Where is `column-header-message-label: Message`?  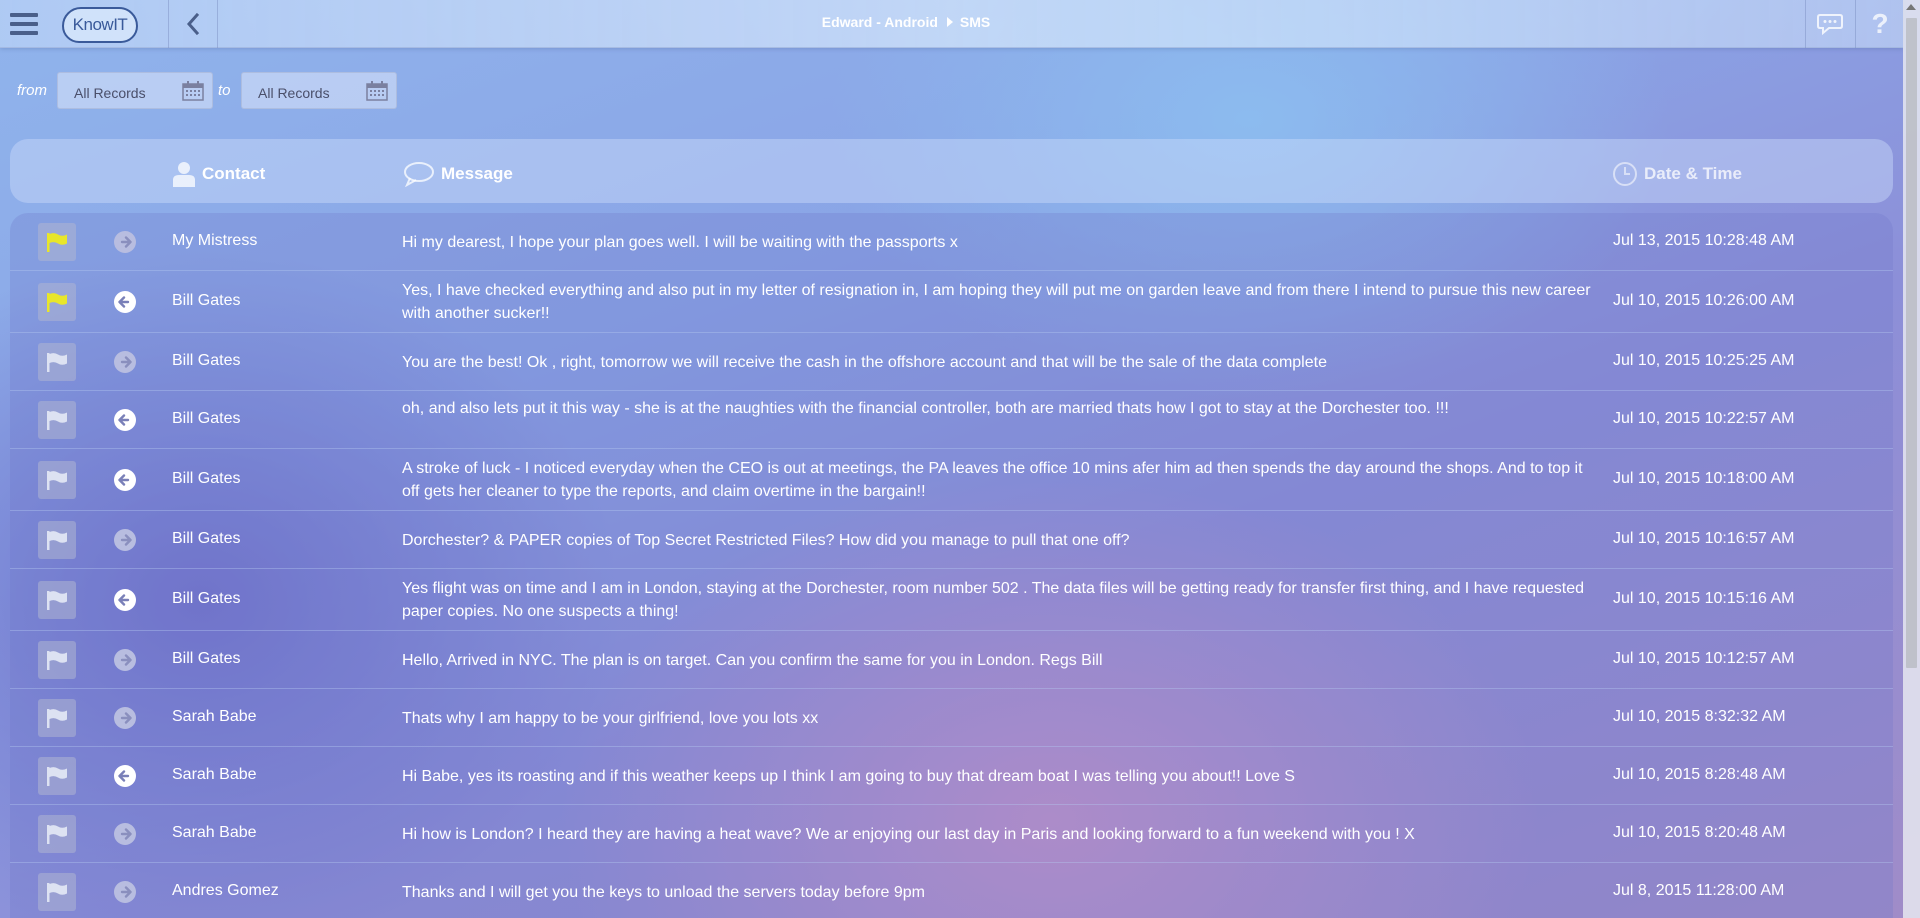 column-header-message-label: Message is located at coordinates (477, 173).